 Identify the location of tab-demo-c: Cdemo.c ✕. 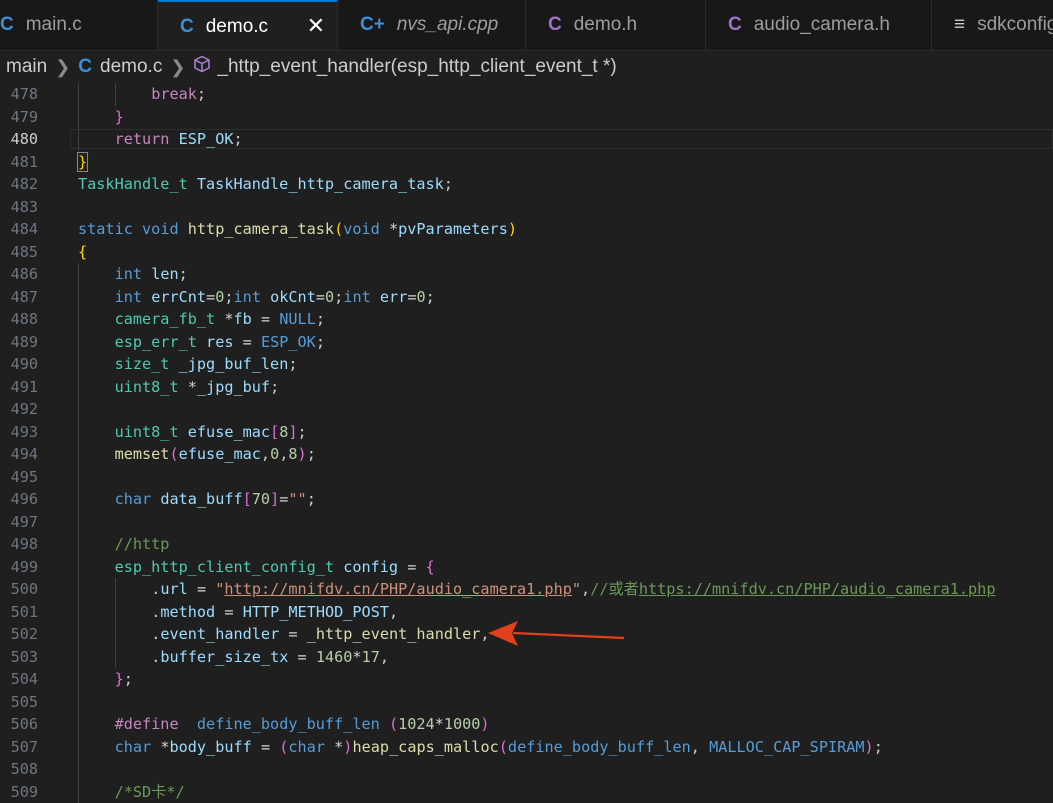
(248, 25).